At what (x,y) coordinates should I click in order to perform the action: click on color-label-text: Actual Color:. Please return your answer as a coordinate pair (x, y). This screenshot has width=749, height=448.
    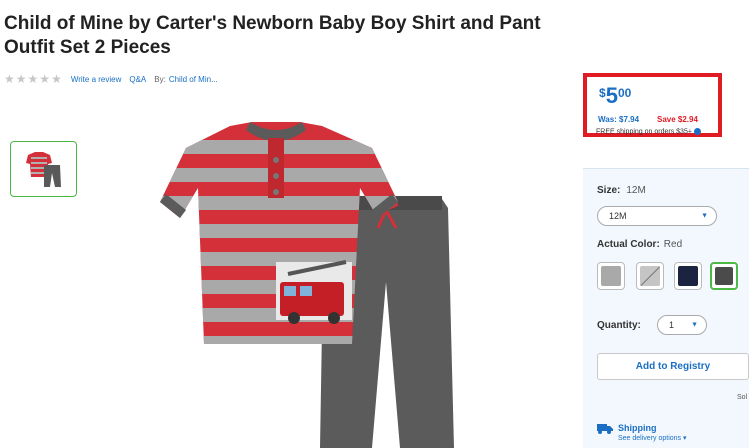
    Looking at the image, I should click on (628, 244).